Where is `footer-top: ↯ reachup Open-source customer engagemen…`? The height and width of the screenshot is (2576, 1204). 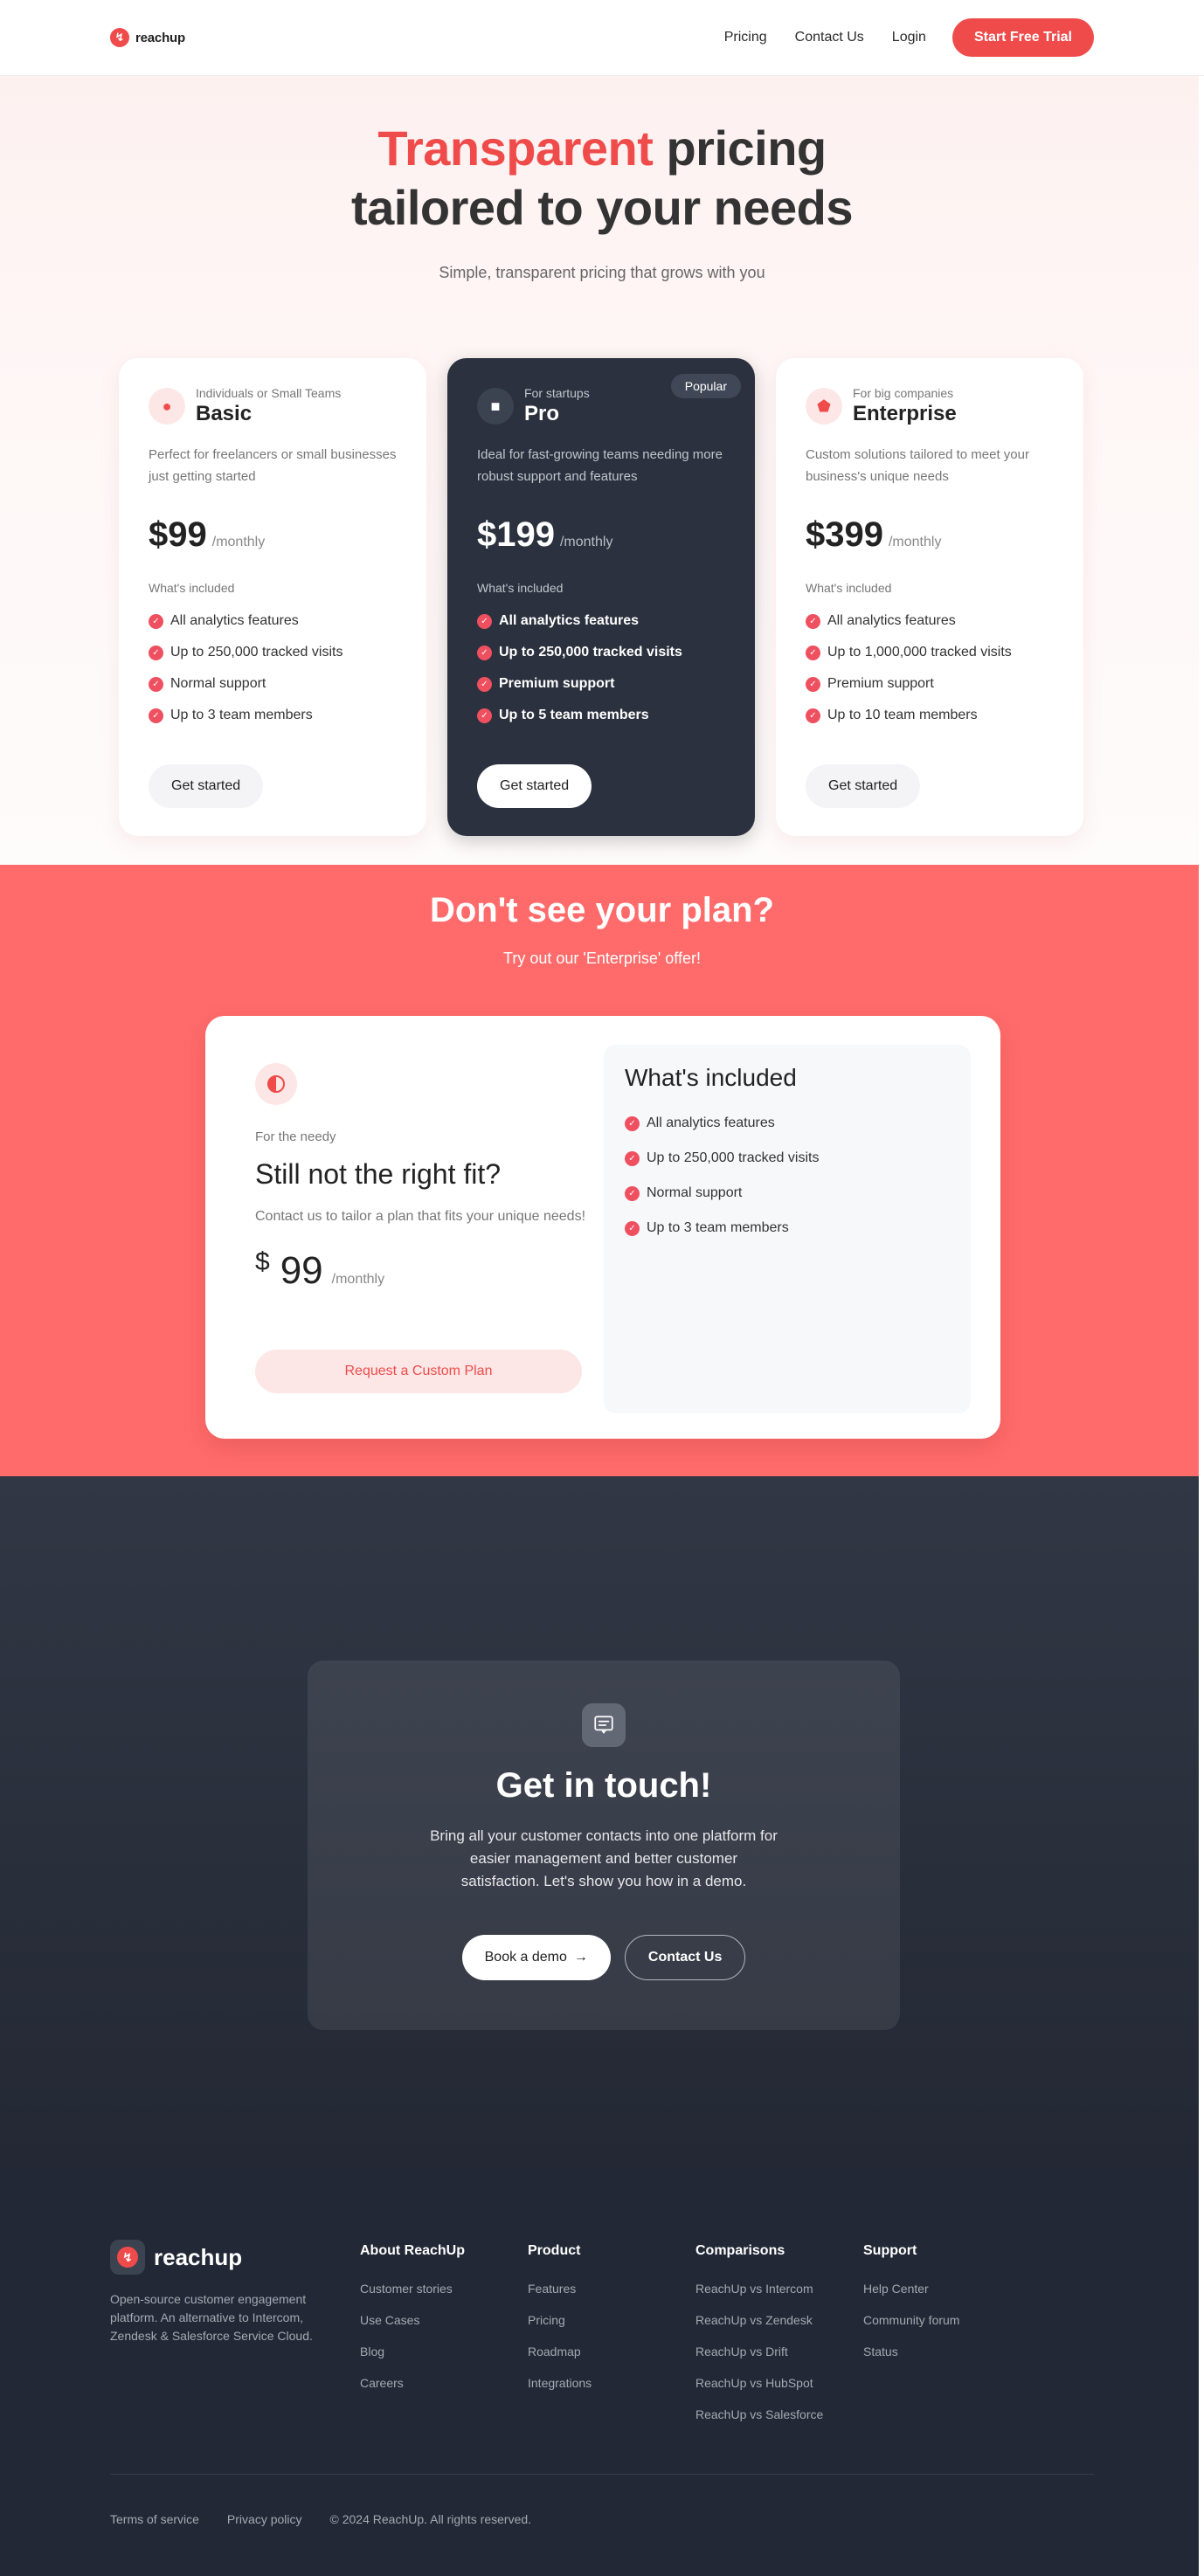 footer-top: ↯ reachup Open-source customer engagemen… is located at coordinates (602, 2322).